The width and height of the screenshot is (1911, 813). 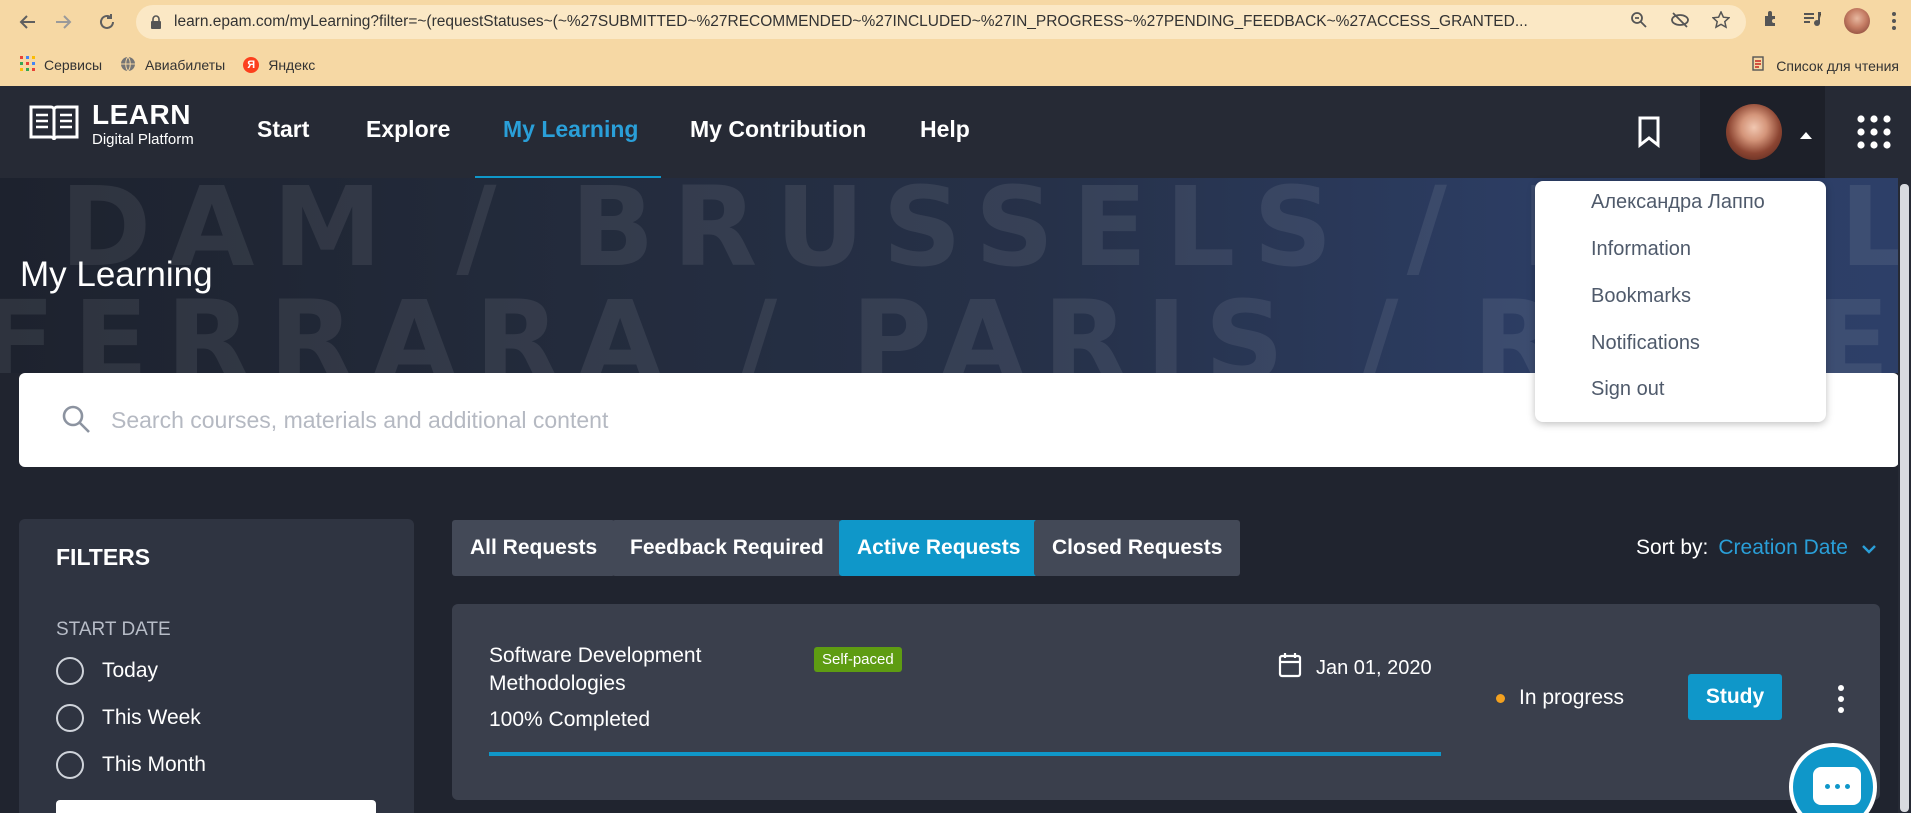 I want to click on filter-today: Today, so click(x=107, y=671).